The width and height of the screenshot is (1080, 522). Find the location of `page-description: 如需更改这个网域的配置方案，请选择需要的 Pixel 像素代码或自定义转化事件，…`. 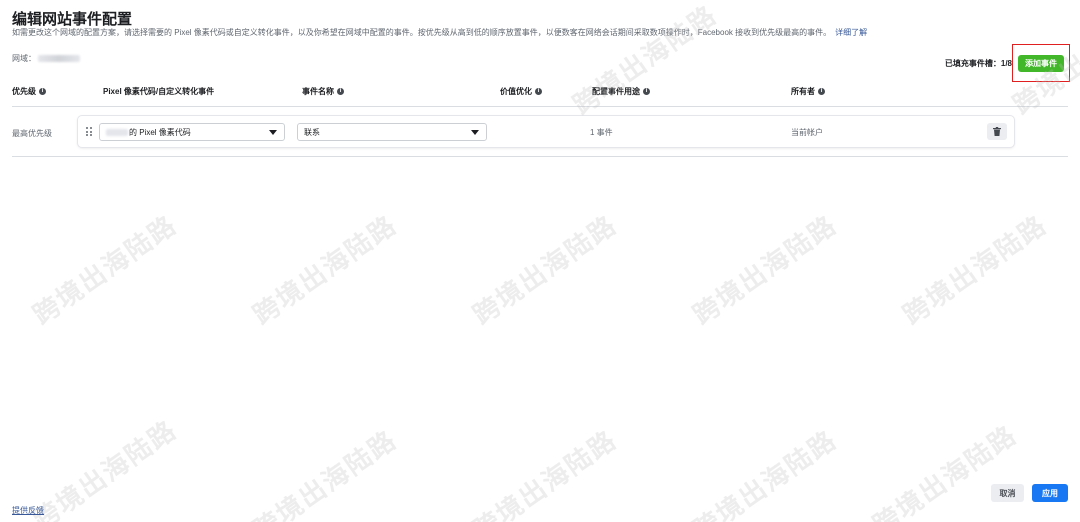

page-description: 如需更改这个网域的配置方案，请选择需要的 Pixel 像素代码或自定义转化事件，… is located at coordinates (439, 32).